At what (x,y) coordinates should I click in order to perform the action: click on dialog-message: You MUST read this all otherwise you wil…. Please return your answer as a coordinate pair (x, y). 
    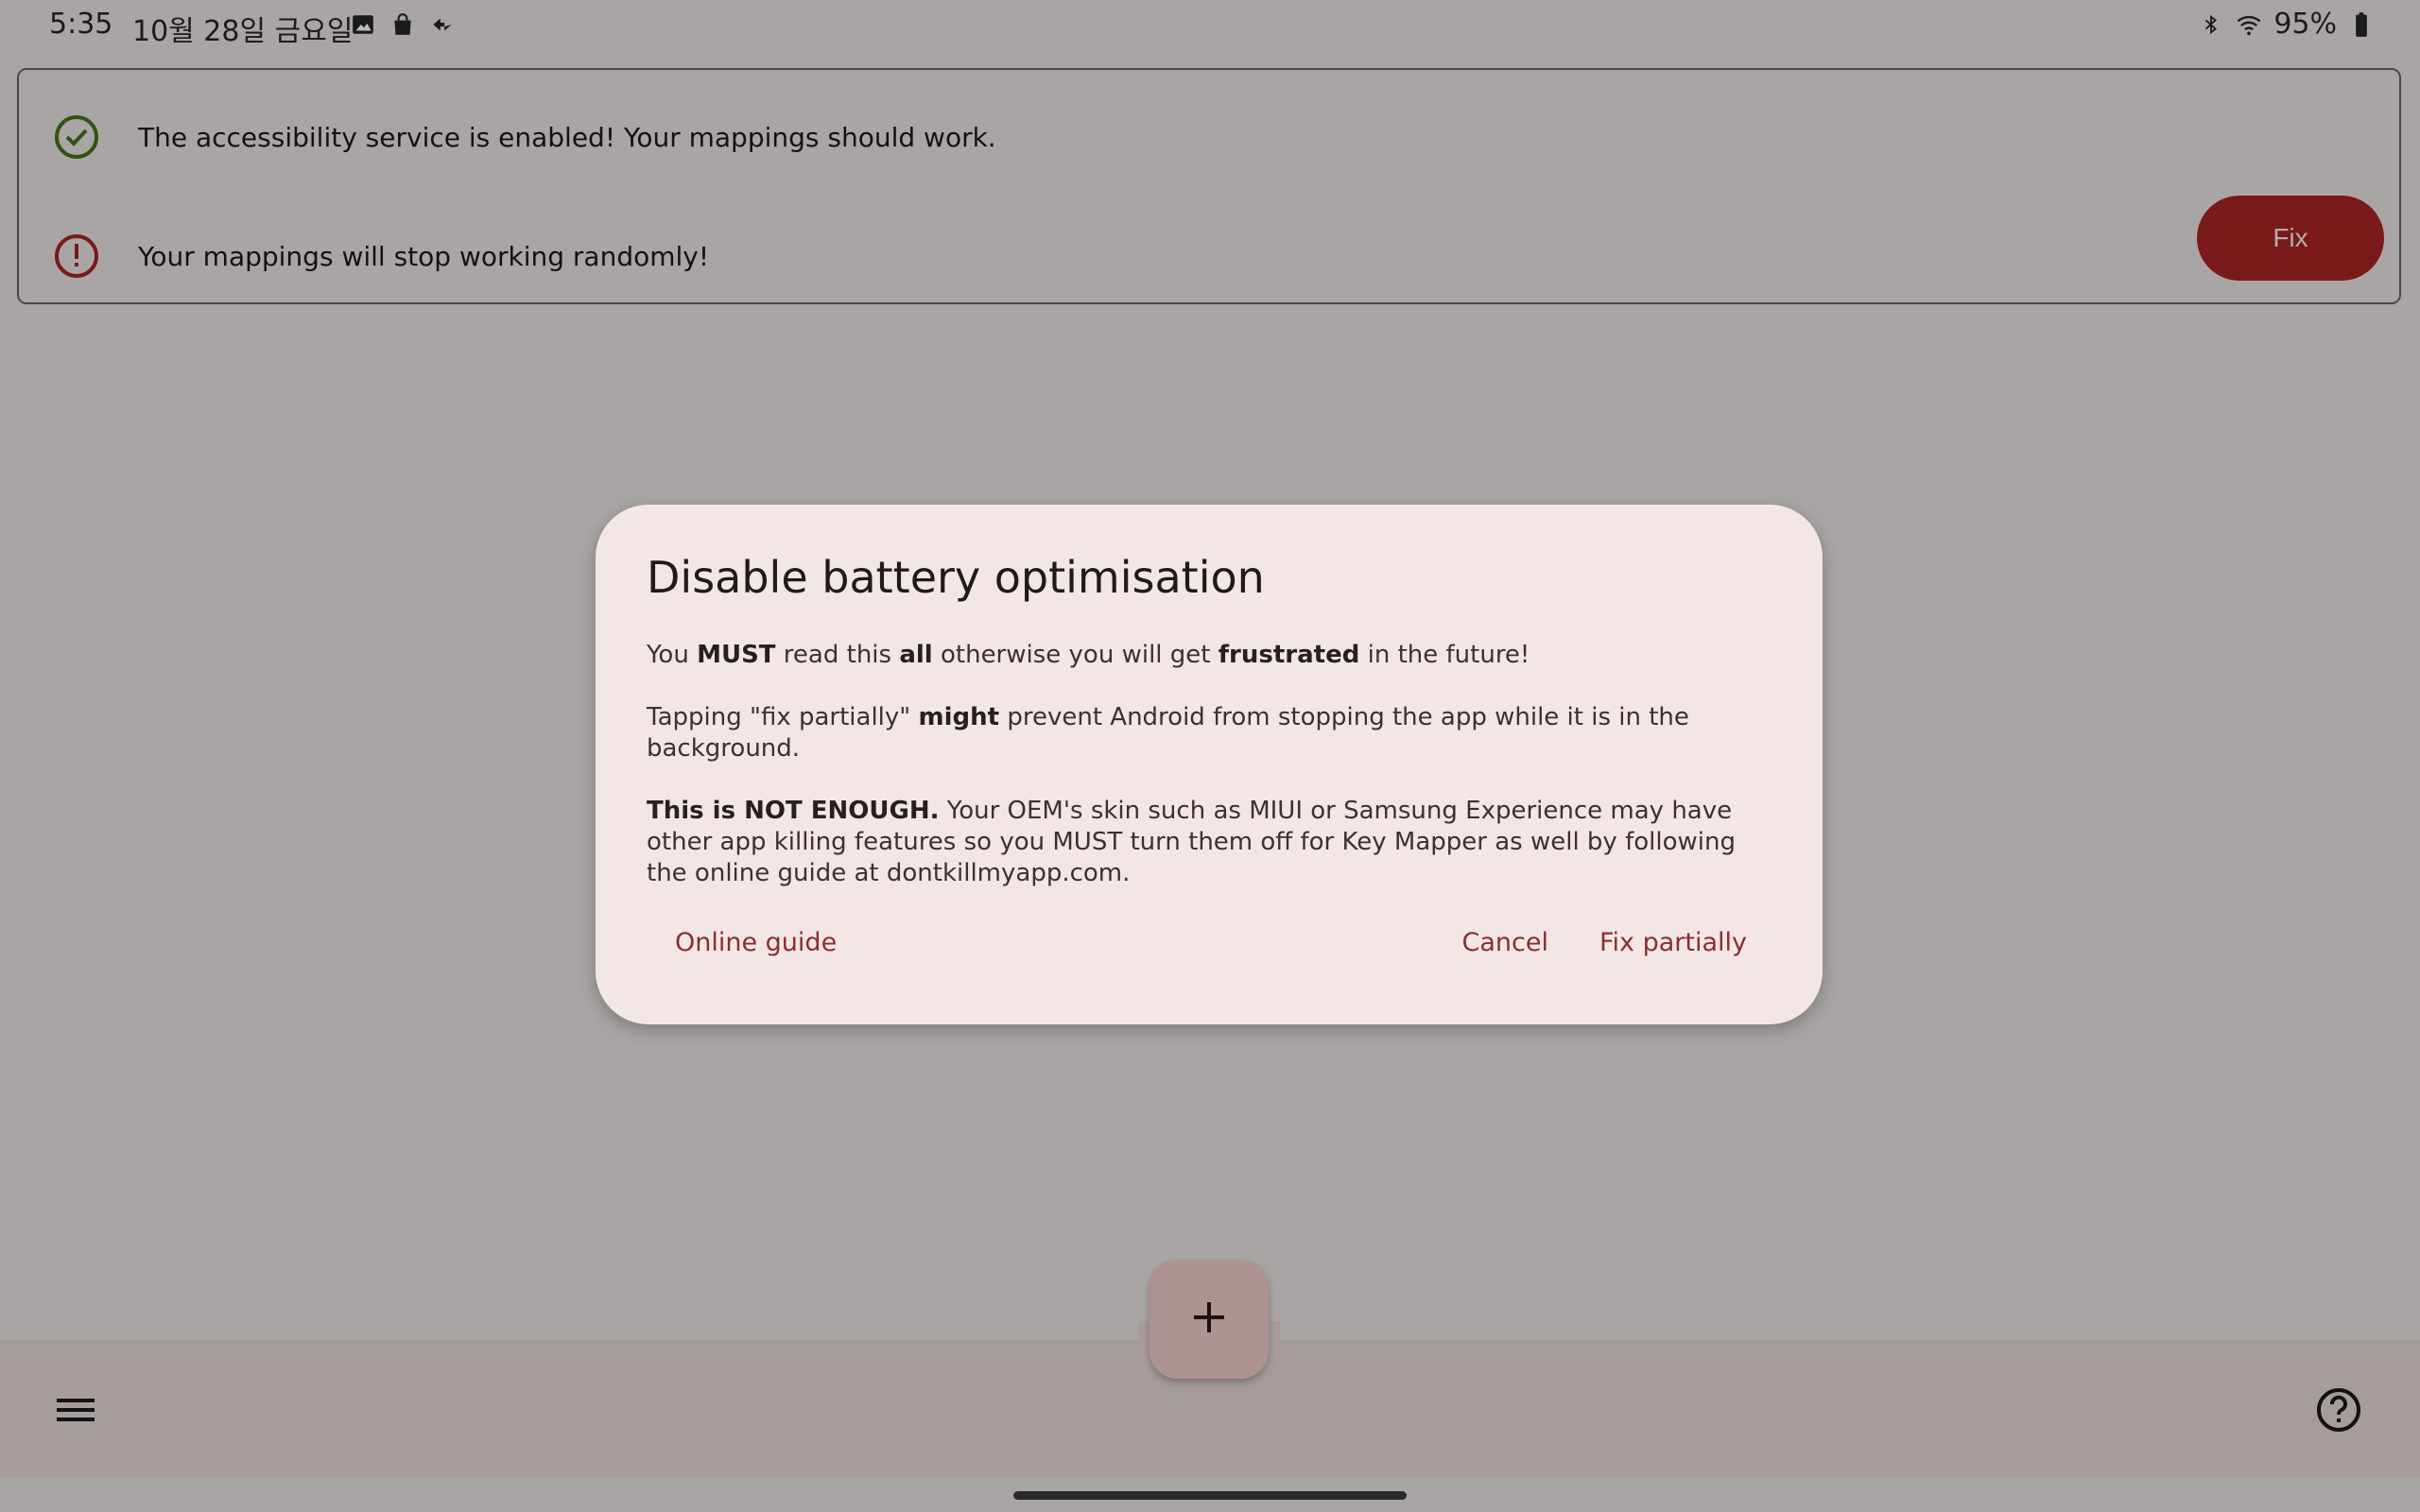
    Looking at the image, I should click on (1214, 780).